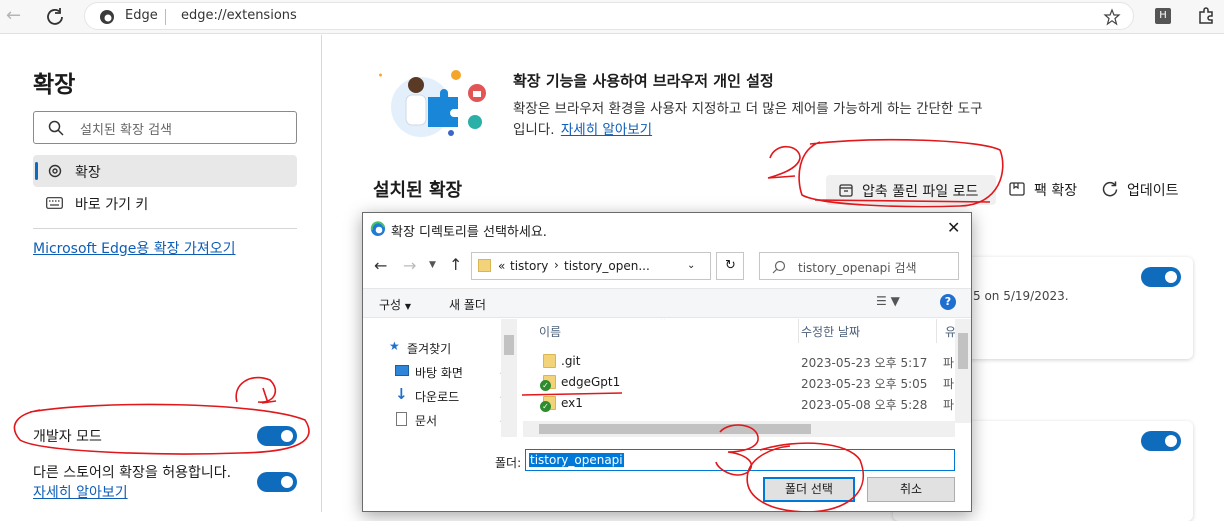 Image resolution: width=1224 pixels, height=521 pixels. I want to click on organize-label: 구성, so click(390, 305).